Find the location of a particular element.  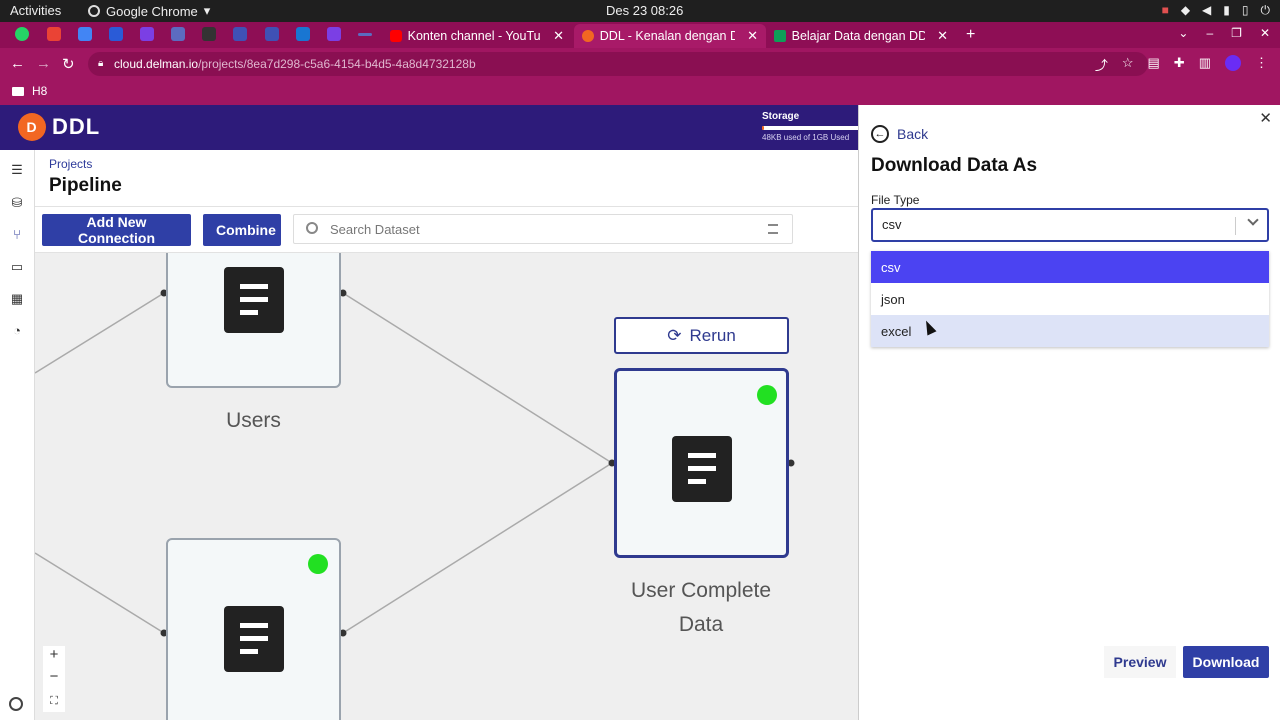

zoom-out-button: − is located at coordinates (54, 679).